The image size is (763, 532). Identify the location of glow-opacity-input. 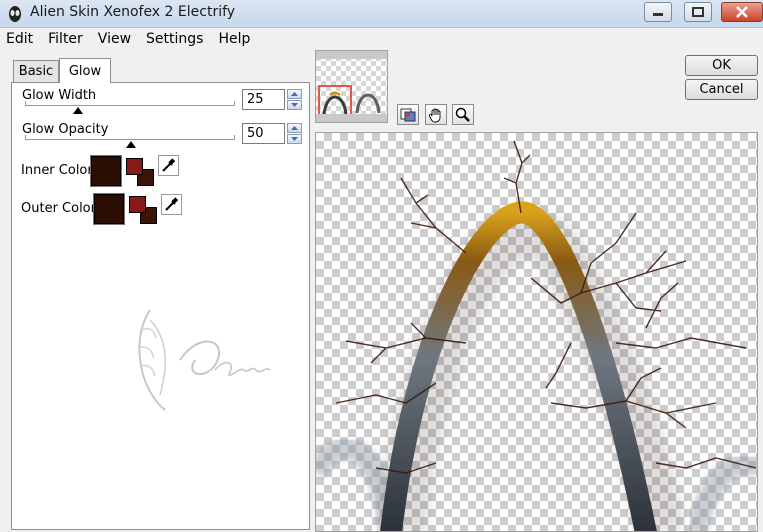
(263, 133).